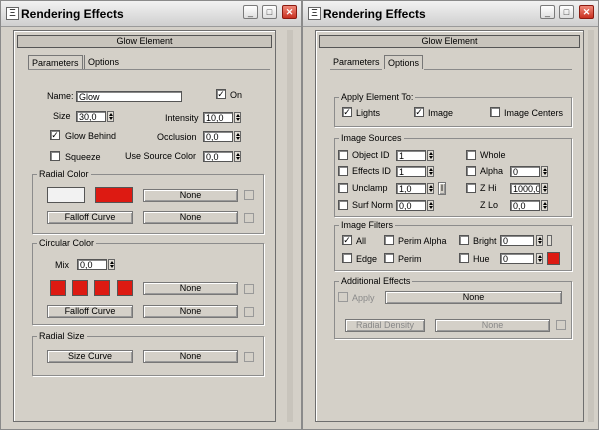 Image resolution: width=599 pixels, height=430 pixels. Describe the element at coordinates (249, 289) in the screenshot. I see `circular-color-map-checkbox` at that location.